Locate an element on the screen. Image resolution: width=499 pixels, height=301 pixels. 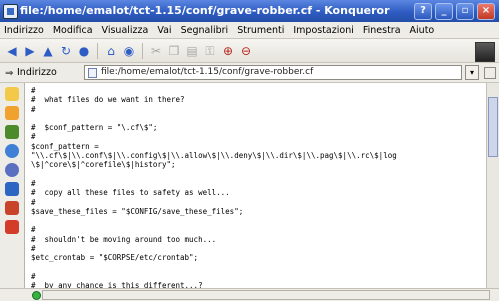
go-button is located at coordinates (490, 73).